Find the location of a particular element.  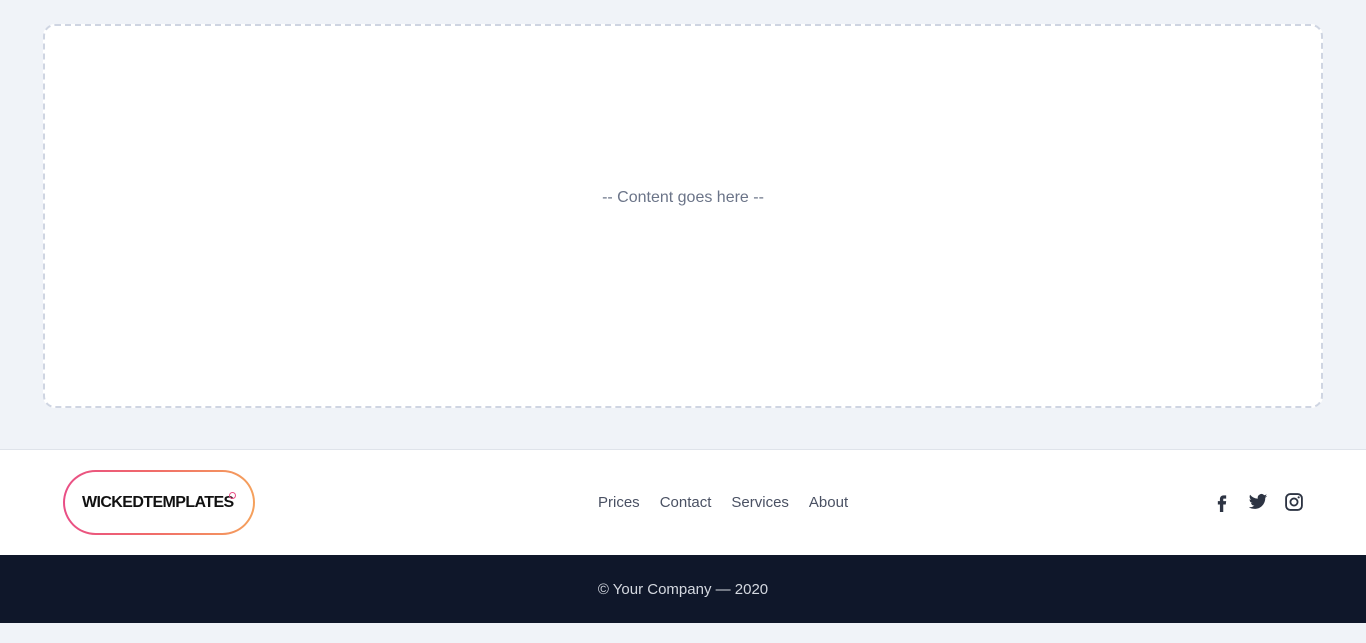

footer-nav-link-services: Services is located at coordinates (760, 502).